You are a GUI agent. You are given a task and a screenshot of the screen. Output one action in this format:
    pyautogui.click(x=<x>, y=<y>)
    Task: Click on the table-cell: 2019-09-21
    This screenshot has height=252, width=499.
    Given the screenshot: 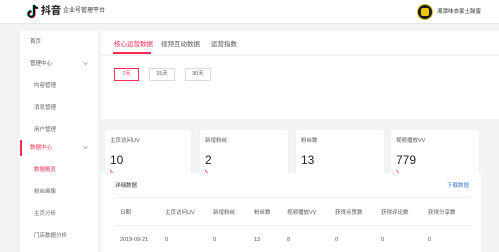 What is the action you would take?
    pyautogui.click(x=134, y=240)
    